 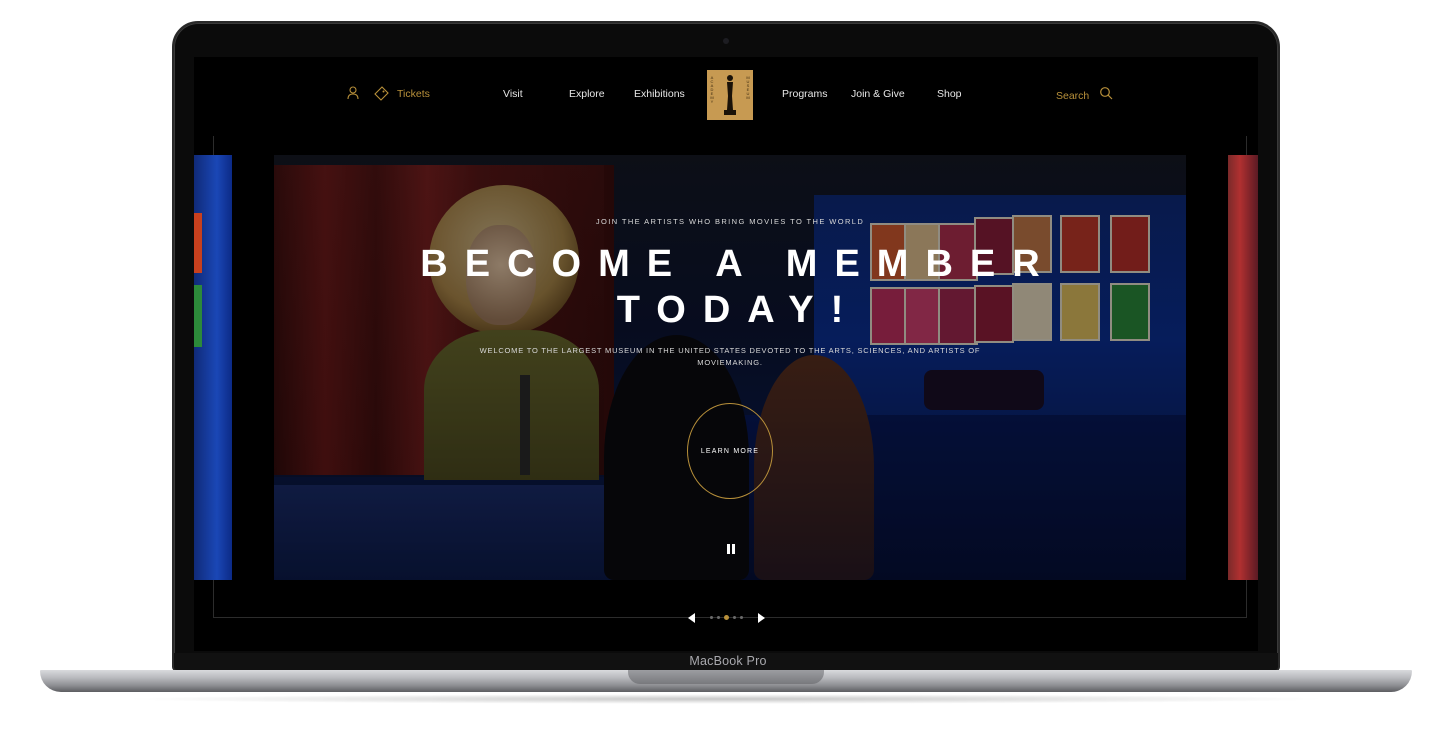 I want to click on laptop-shadow, so click(x=726, y=699).